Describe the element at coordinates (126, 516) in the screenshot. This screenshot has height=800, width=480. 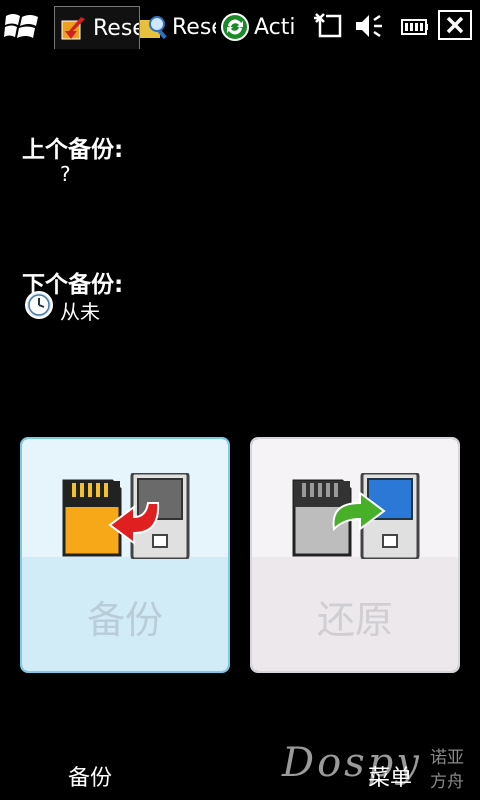
I see `backup-icon` at that location.